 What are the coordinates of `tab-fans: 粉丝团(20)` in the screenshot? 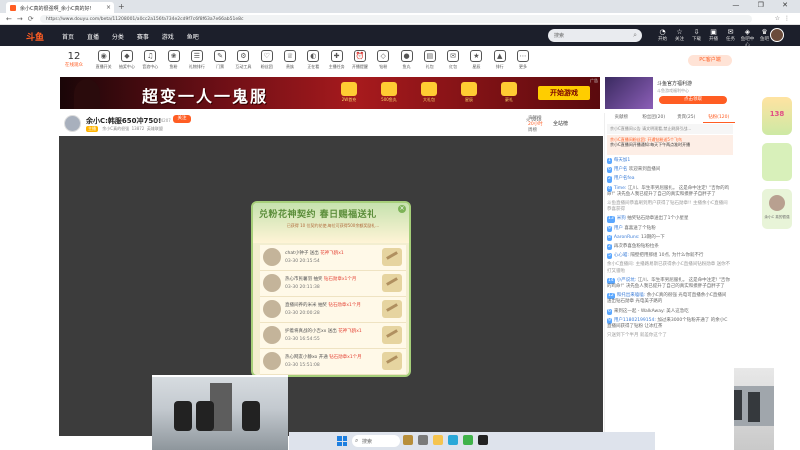 It's located at (654, 118).